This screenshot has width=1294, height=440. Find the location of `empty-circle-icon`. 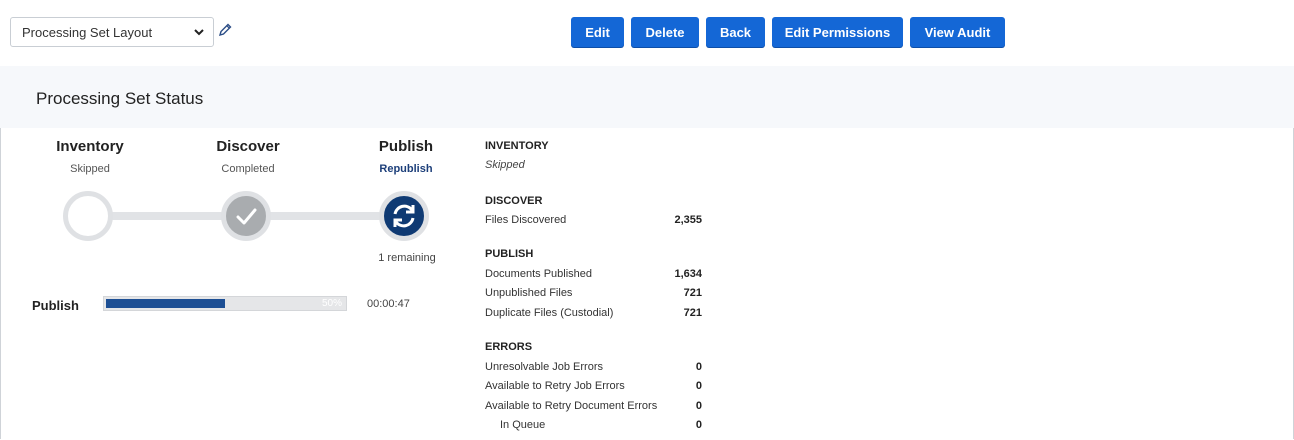

empty-circle-icon is located at coordinates (88, 216).